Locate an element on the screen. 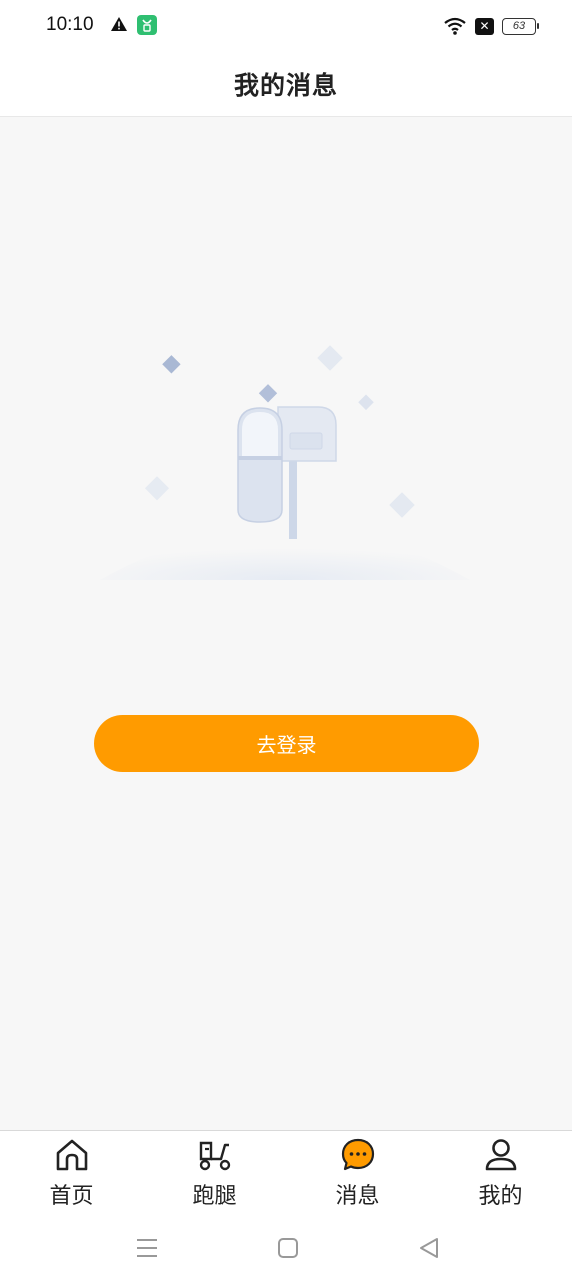  tab-messages: 消息 is located at coordinates (357, 1174).